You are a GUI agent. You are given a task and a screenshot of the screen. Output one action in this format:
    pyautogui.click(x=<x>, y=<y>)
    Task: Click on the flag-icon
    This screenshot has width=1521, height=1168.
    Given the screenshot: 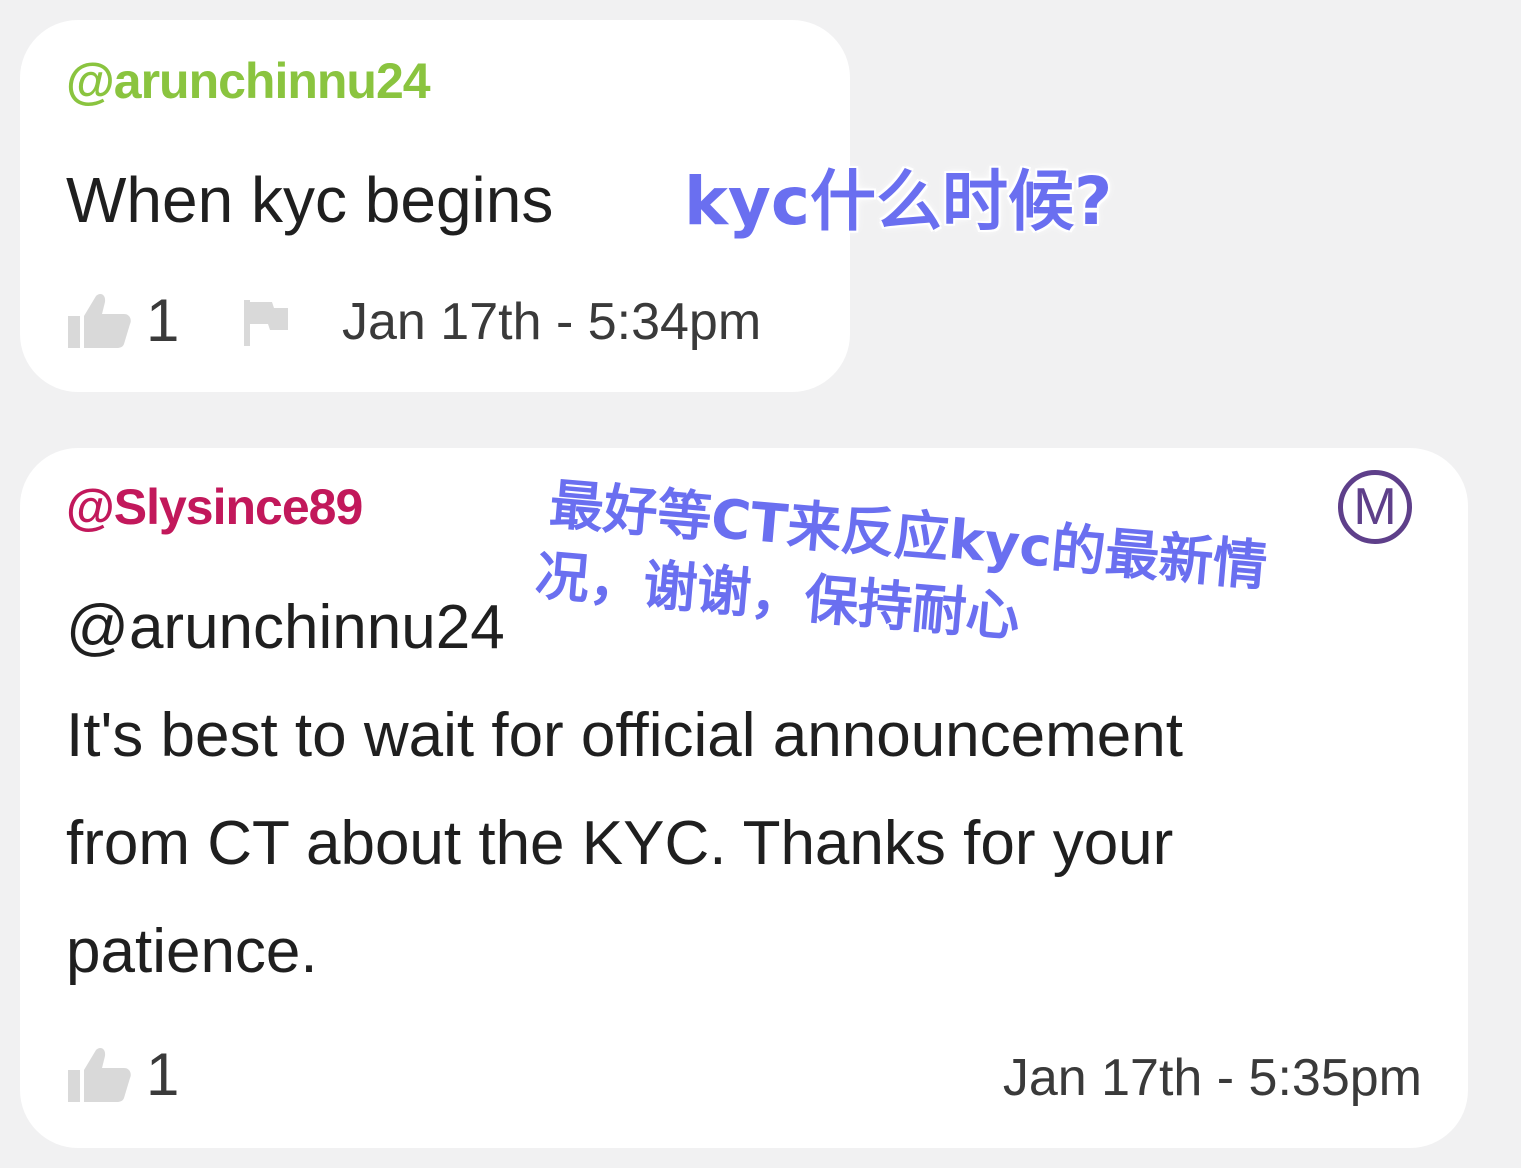 What is the action you would take?
    pyautogui.click(x=266, y=323)
    